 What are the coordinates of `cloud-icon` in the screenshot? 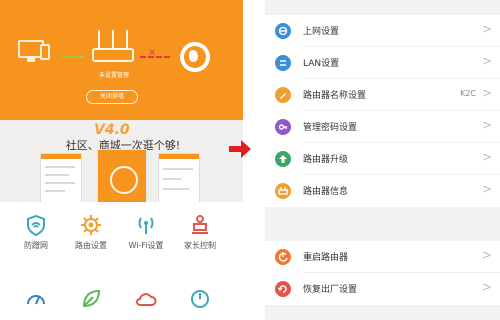 It's located at (146, 299).